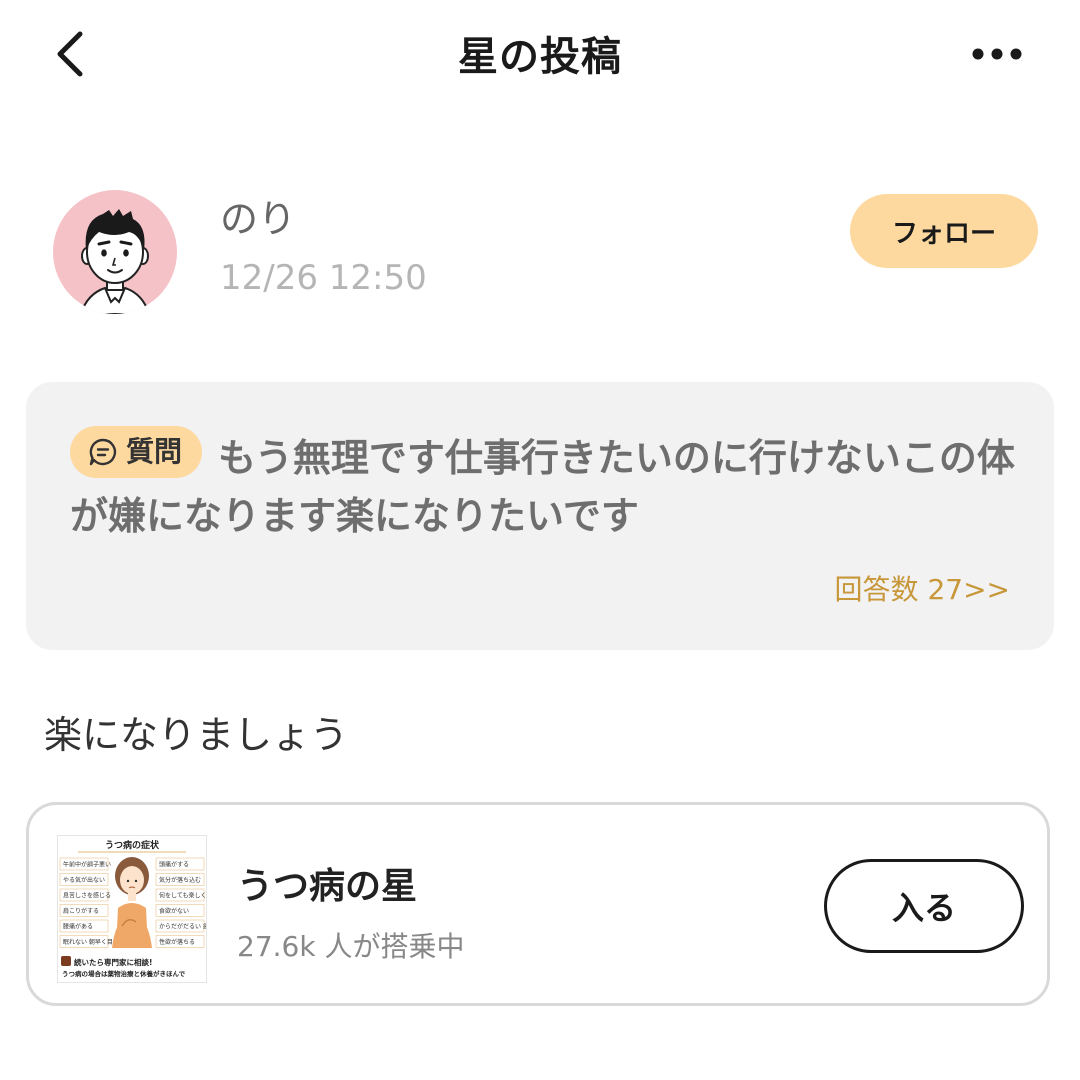  Describe the element at coordinates (115, 261) in the screenshot. I see `avatar-icon` at that location.